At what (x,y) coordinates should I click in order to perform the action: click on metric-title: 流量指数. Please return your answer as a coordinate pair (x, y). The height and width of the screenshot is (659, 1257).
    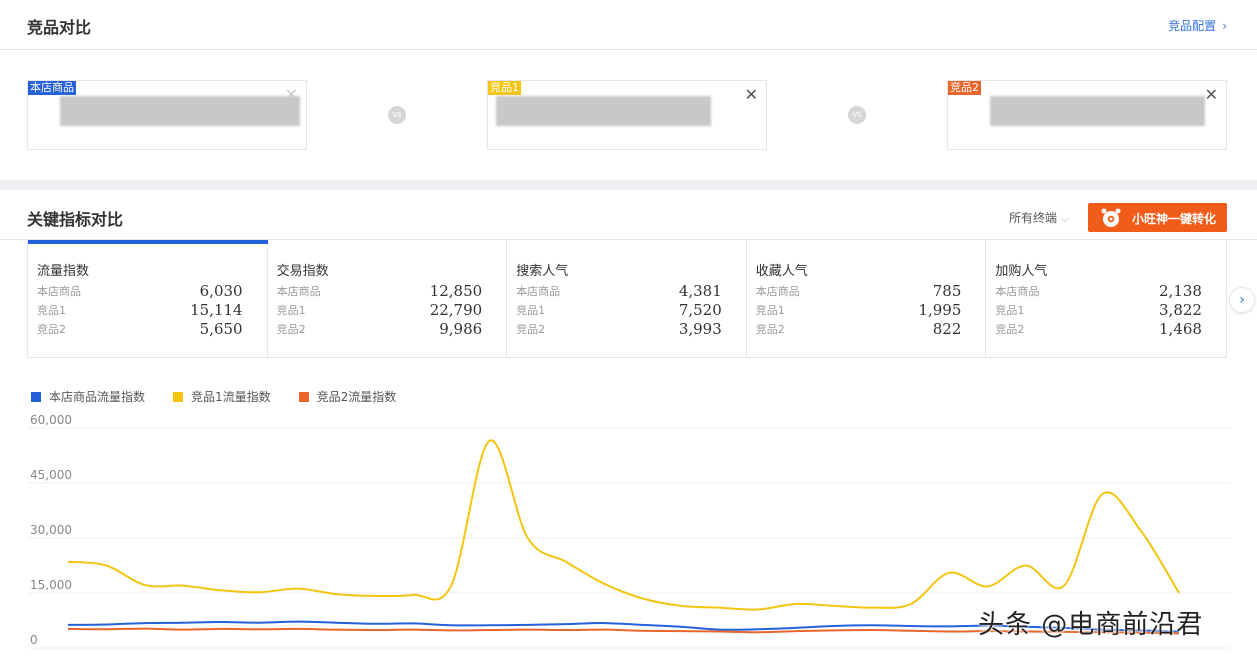
    Looking at the image, I should click on (63, 271).